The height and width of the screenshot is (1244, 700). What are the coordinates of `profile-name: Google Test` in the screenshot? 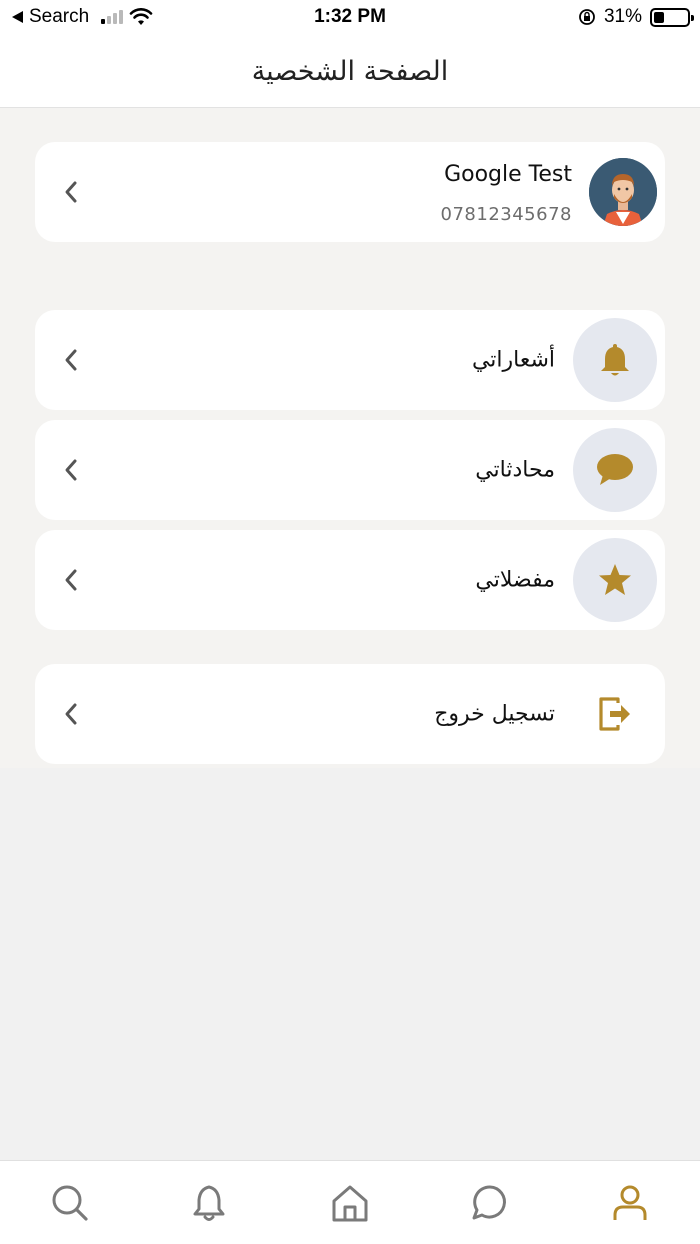 It's located at (508, 174).